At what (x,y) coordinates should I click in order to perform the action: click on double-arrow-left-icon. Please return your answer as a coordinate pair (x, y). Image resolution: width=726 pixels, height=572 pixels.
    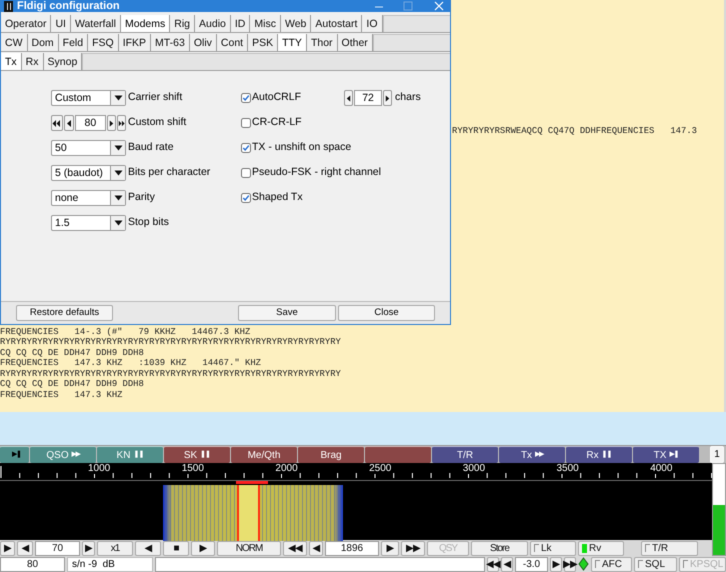
    Looking at the image, I should click on (57, 123).